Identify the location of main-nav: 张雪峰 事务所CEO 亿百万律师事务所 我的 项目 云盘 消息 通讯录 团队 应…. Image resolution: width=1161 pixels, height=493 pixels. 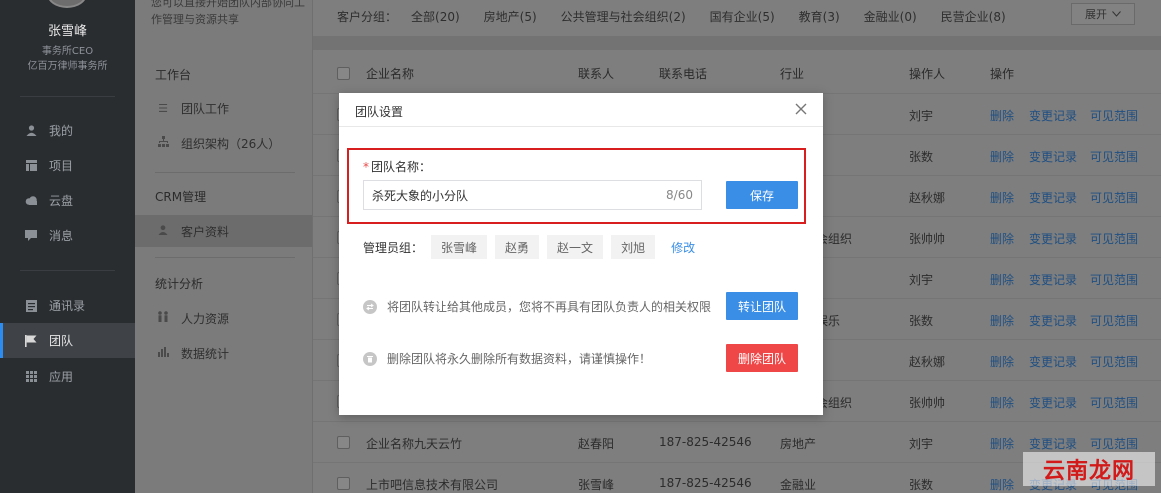
(67, 246).